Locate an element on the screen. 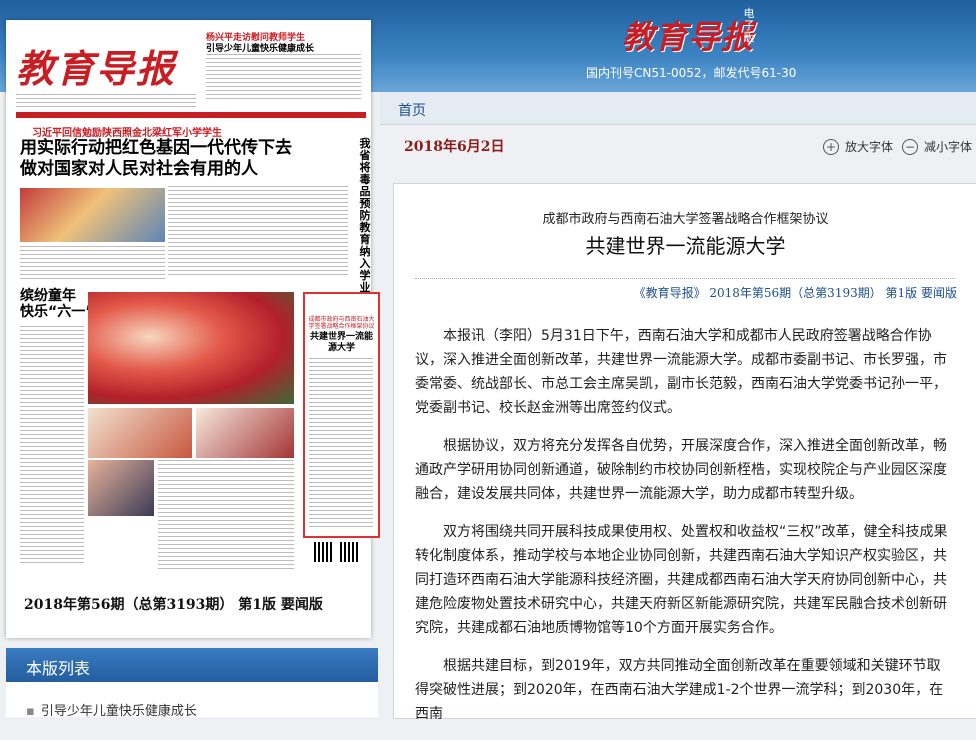 This screenshot has height=740, width=976. nav-bar: 首页 is located at coordinates (678, 108).